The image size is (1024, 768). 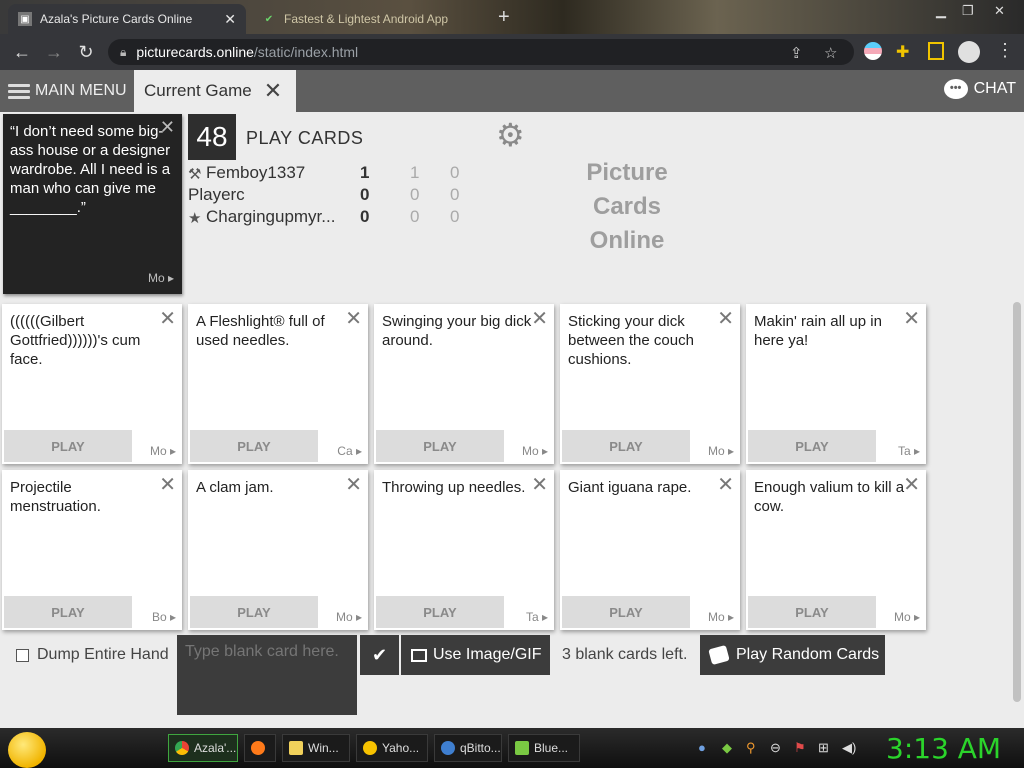 I want to click on dice-icon, so click(x=719, y=655).